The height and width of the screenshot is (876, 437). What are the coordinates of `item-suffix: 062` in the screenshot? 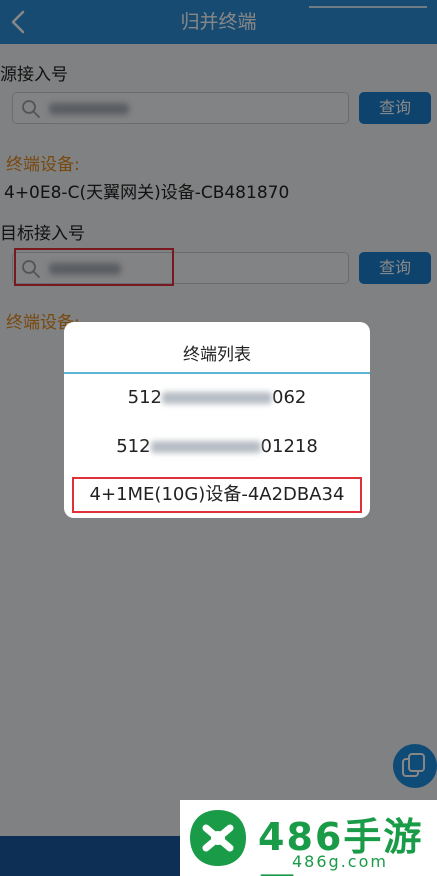 It's located at (289, 397).